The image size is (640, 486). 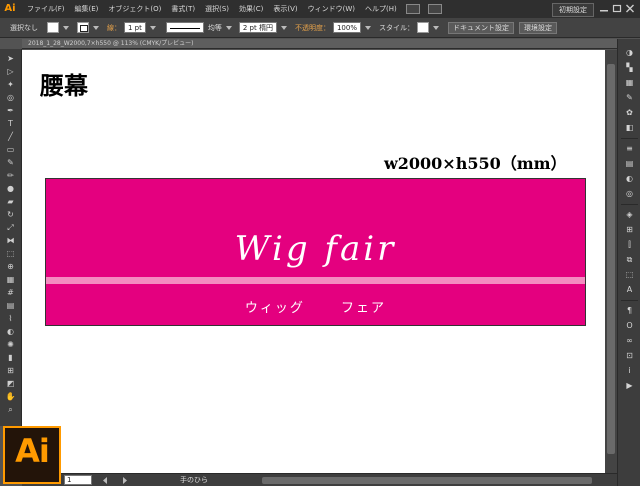 I want to click on mesh-icon: #, so click(x=10, y=292).